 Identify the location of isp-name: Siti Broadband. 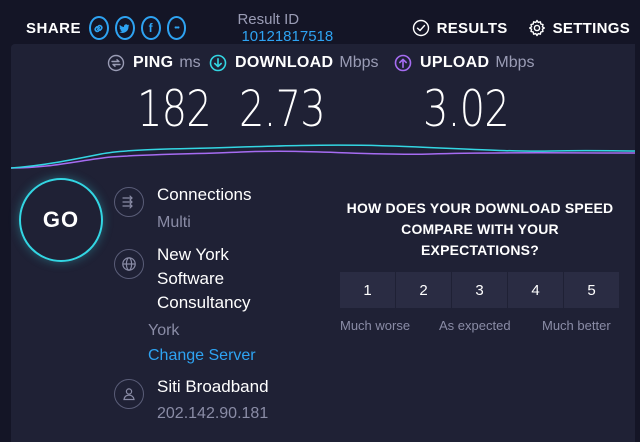
(213, 386).